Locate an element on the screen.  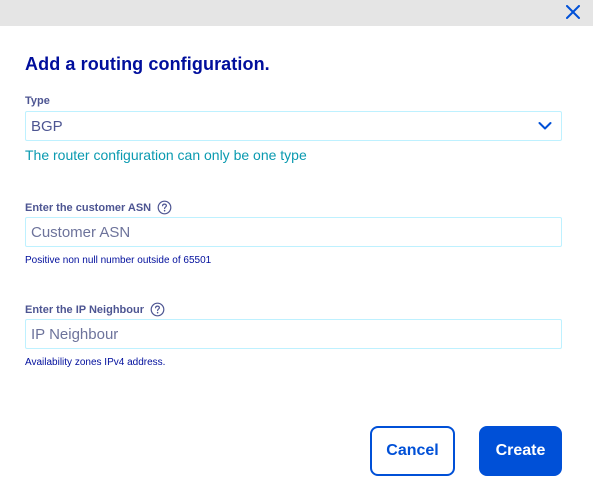
type-label: Type is located at coordinates (37, 101).